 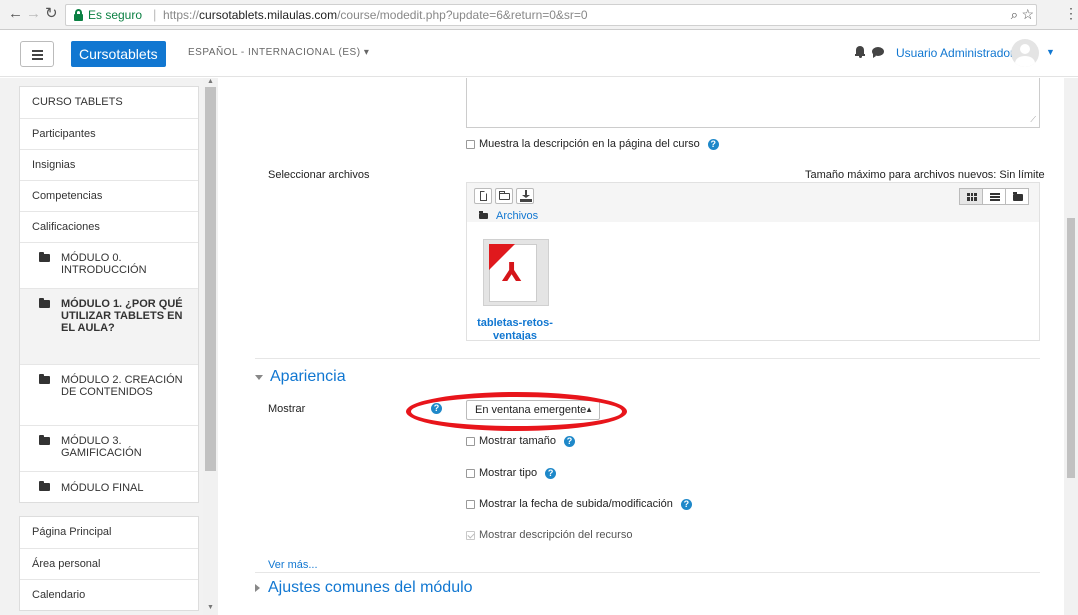 I want to click on secure-label: Es seguro, so click(x=115, y=15).